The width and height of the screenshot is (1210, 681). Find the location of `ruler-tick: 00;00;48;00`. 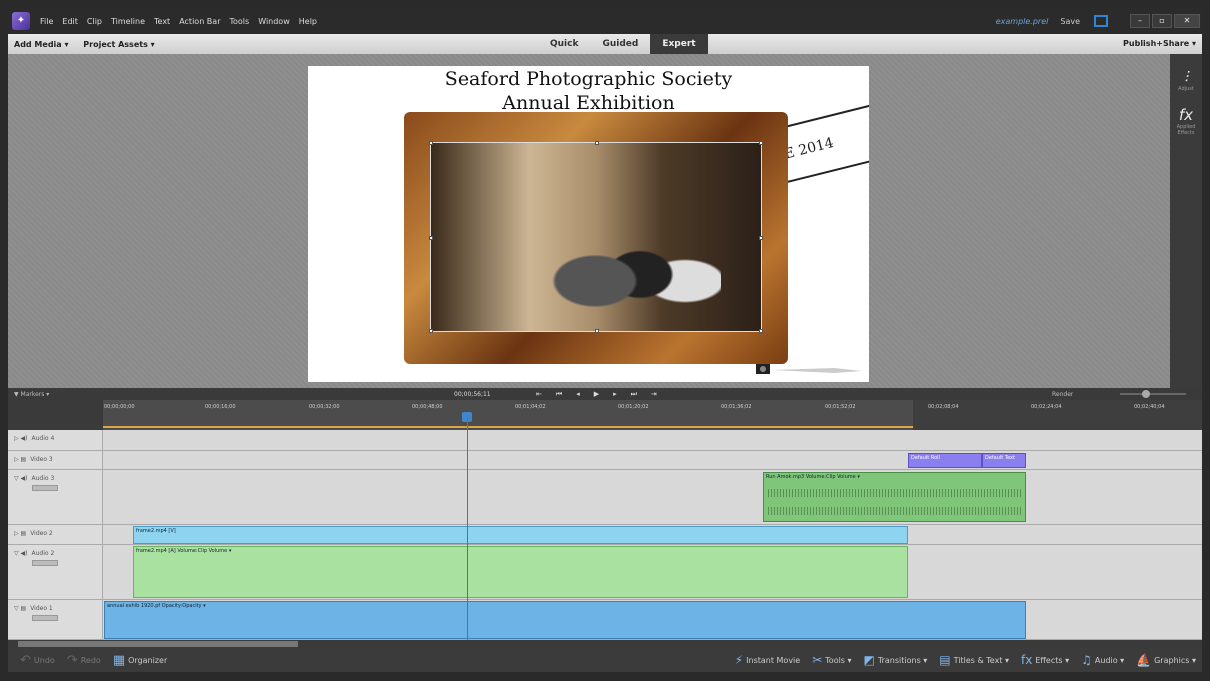

ruler-tick: 00;00;48;00 is located at coordinates (427, 407).